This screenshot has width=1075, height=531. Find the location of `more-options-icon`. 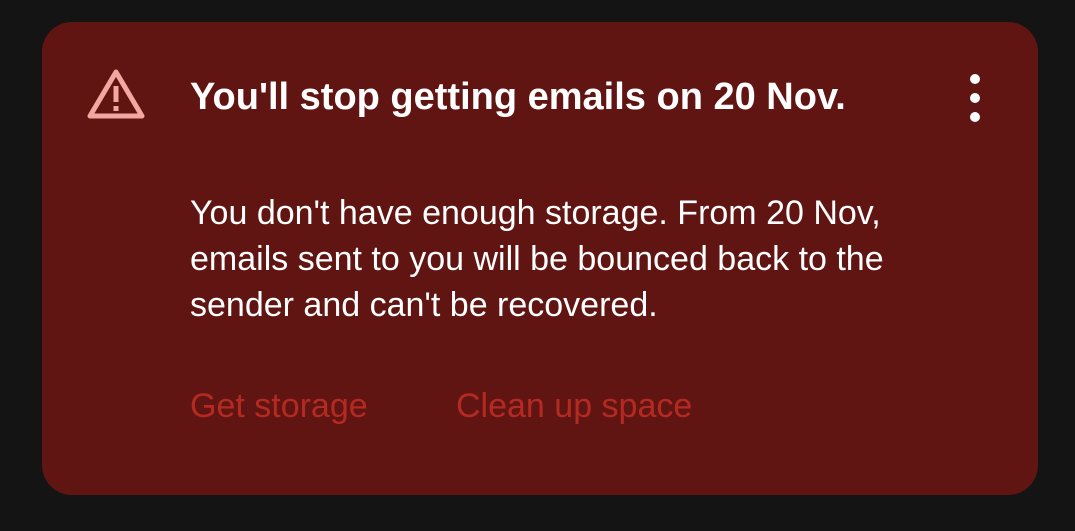

more-options-icon is located at coordinates (975, 98).